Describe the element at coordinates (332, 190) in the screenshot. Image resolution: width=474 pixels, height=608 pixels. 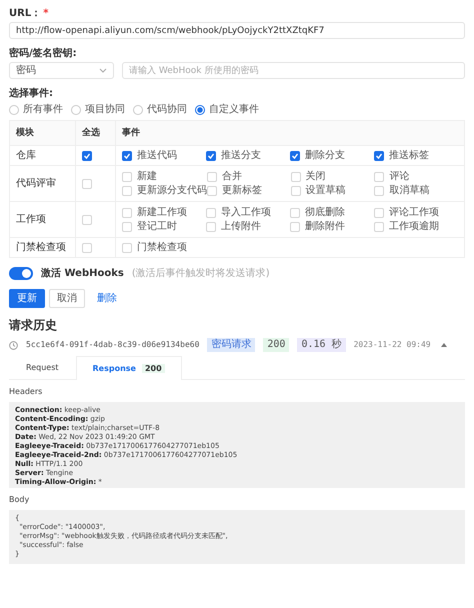
I see `event-checkbox: 设置草稿` at that location.